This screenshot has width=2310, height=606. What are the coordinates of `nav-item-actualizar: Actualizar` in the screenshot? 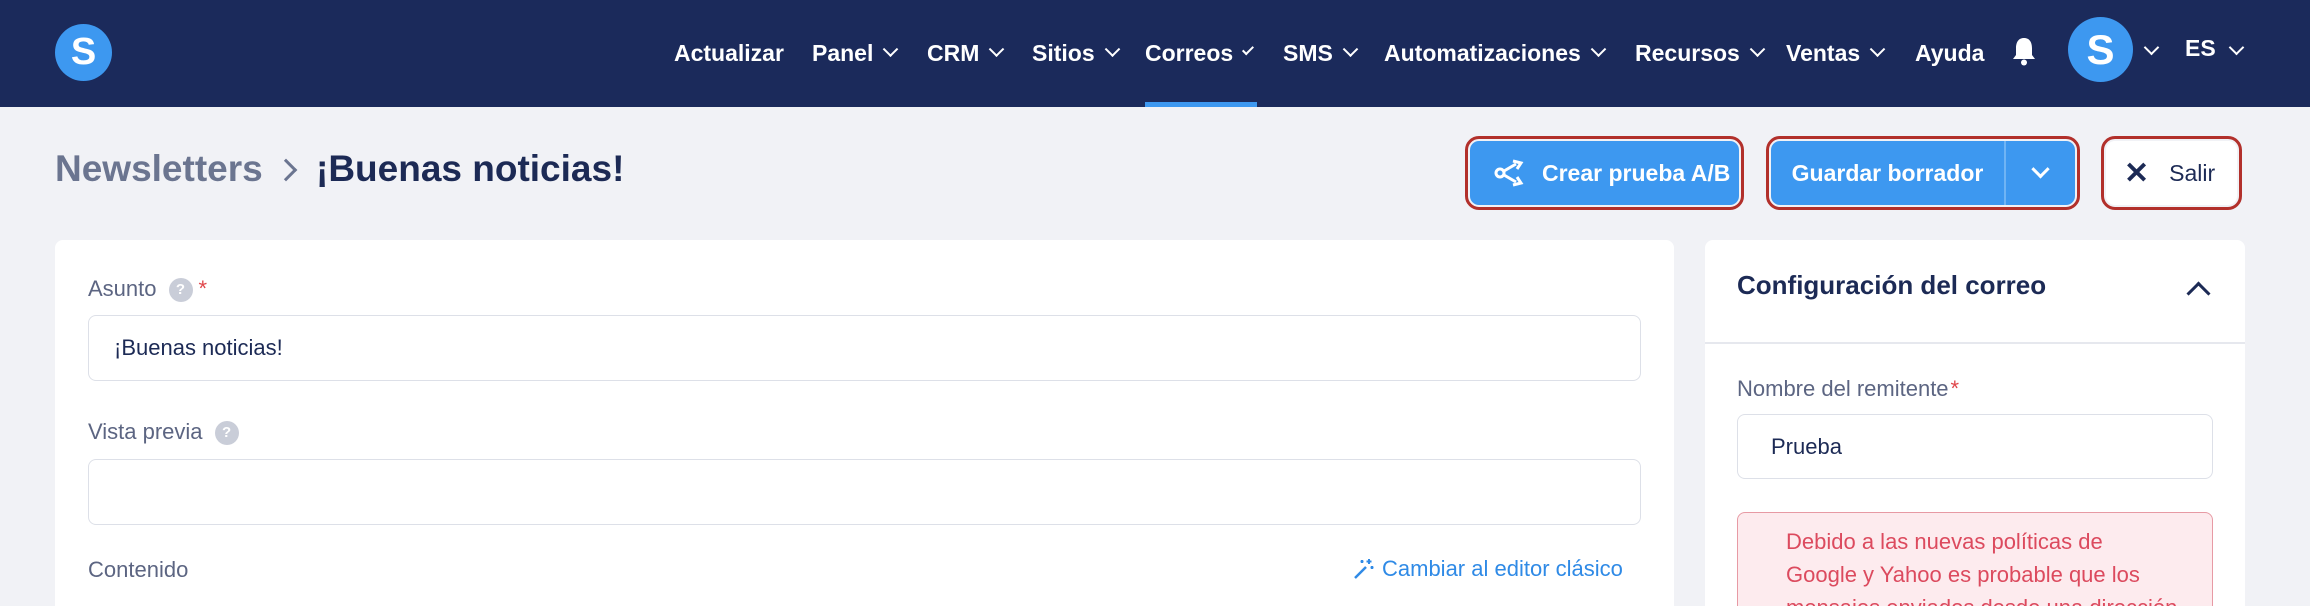 It's located at (729, 53).